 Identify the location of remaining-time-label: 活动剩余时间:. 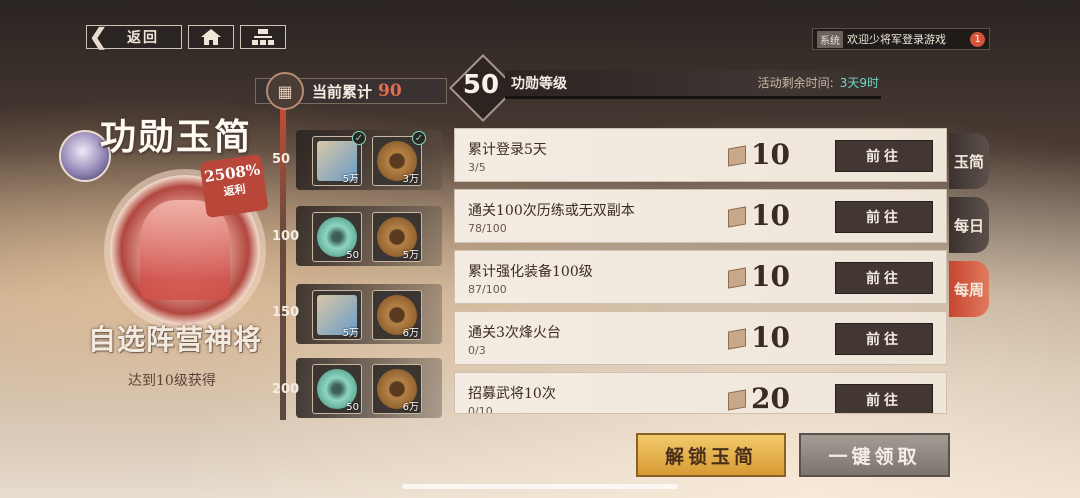
(795, 83).